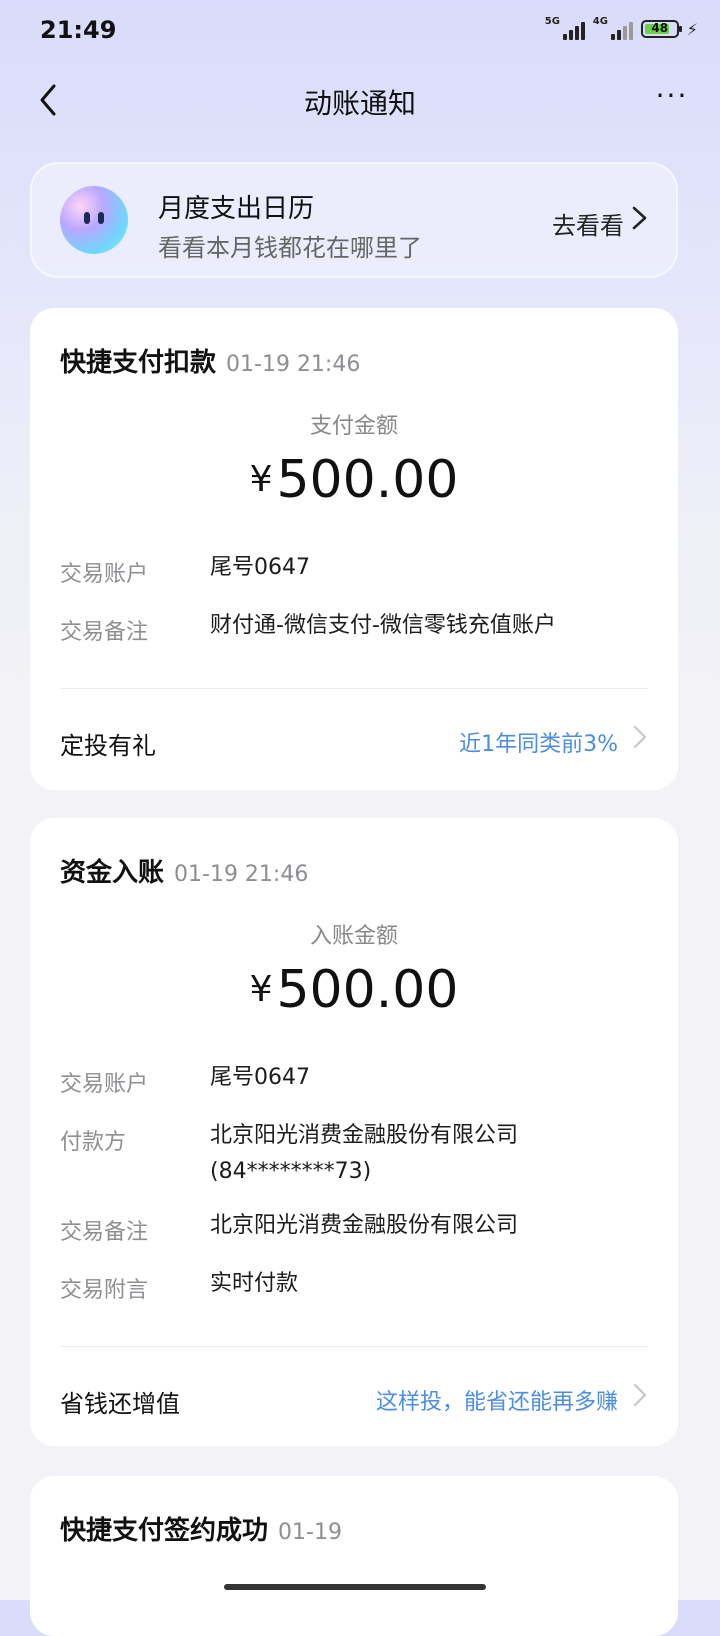 Image resolution: width=720 pixels, height=1636 pixels. Describe the element at coordinates (104, 1290) in the screenshot. I see `detail-key: 交易附言` at that location.